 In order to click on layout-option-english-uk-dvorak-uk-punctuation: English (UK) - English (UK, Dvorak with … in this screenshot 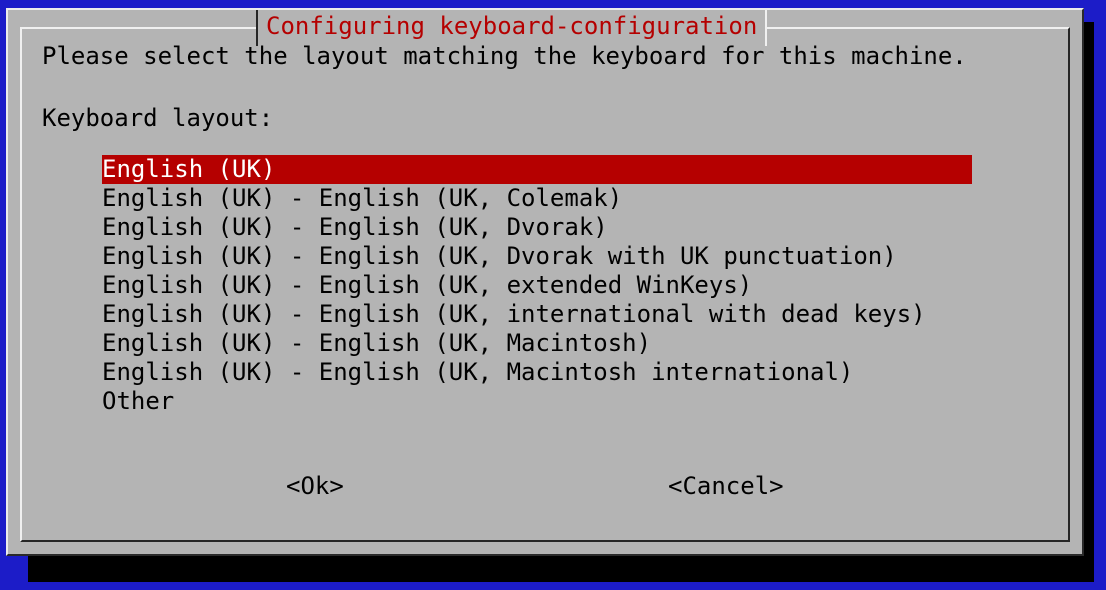, I will do `click(537, 256)`.